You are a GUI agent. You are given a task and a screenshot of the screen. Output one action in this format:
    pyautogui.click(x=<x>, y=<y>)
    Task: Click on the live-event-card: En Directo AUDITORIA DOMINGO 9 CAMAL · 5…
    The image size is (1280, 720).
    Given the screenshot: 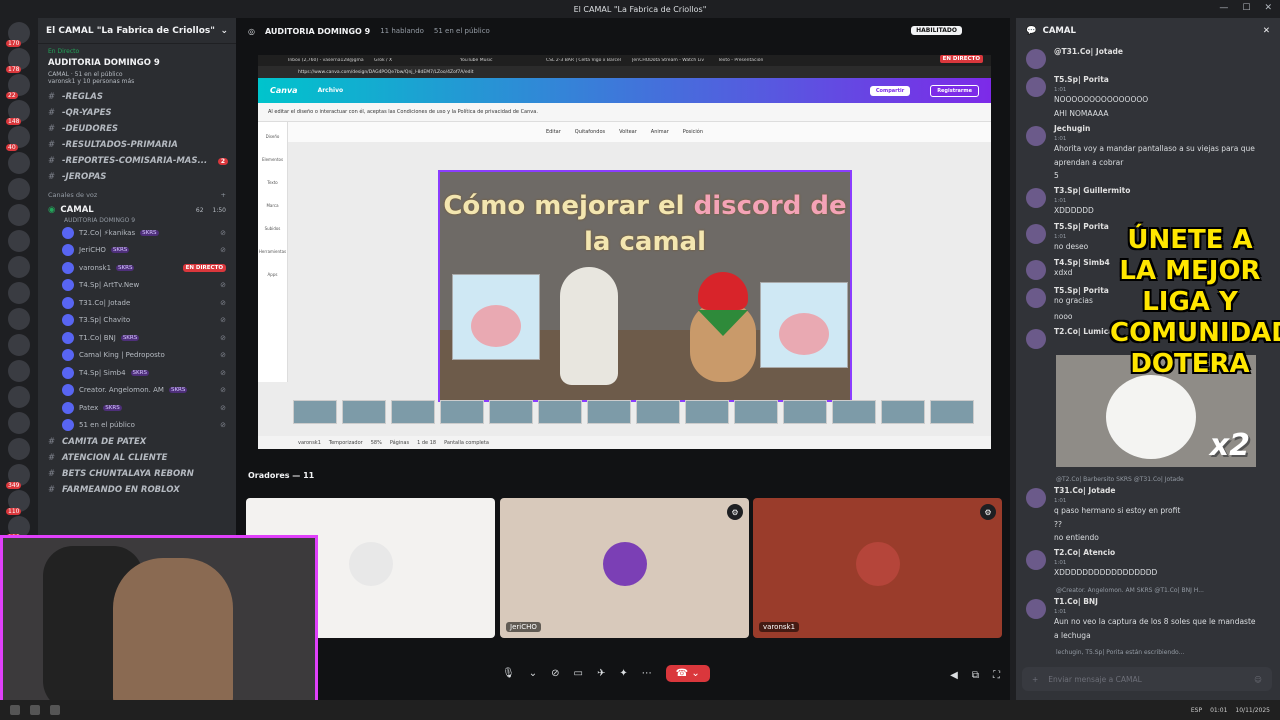 What is the action you would take?
    pyautogui.click(x=137, y=66)
    